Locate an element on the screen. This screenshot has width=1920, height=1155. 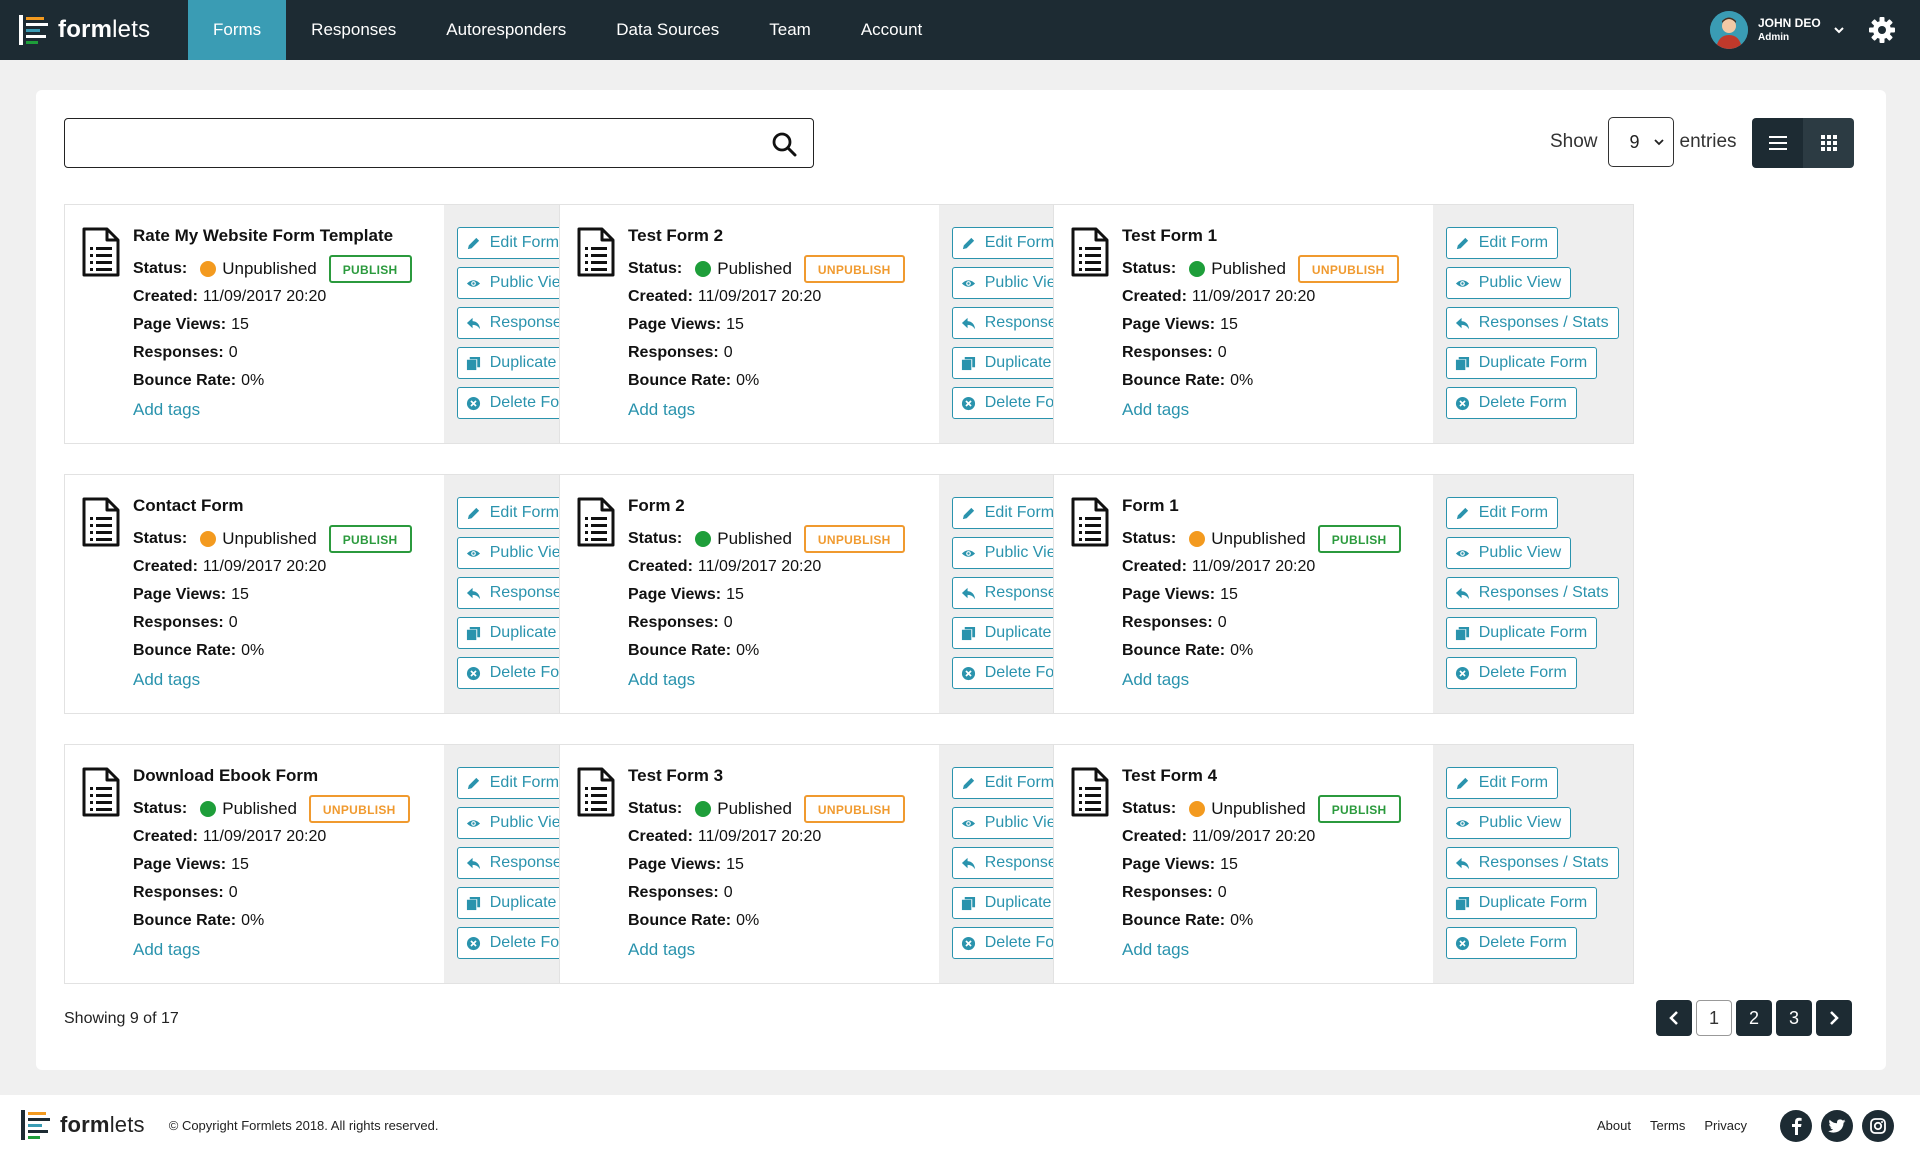
nav-data-sources: Data Sources is located at coordinates (667, 30).